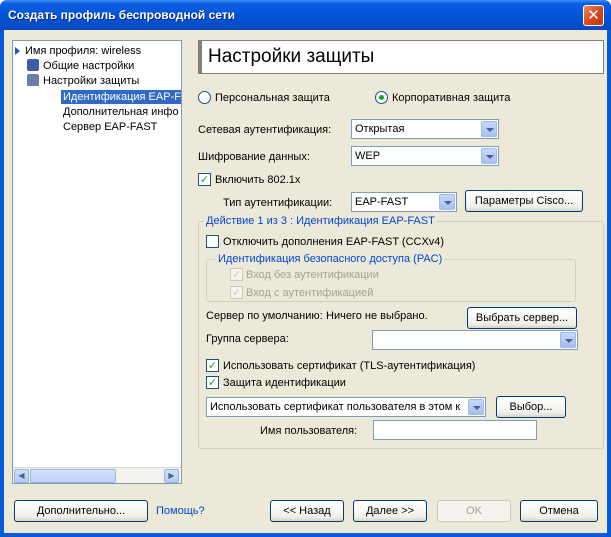 This screenshot has width=611, height=537. I want to click on cancel-button: Отмена, so click(559, 511).